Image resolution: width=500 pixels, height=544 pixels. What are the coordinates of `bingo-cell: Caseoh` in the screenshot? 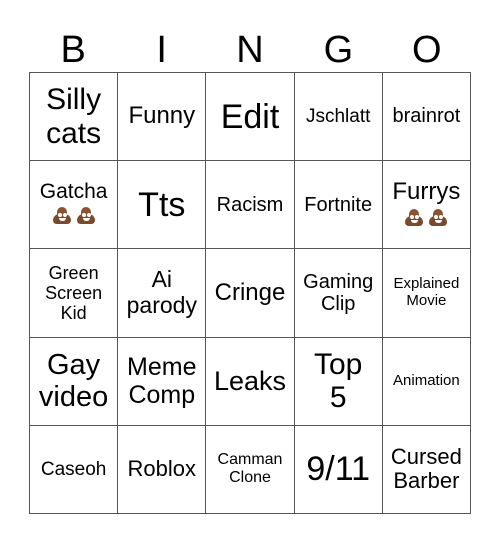 It's located at (74, 469).